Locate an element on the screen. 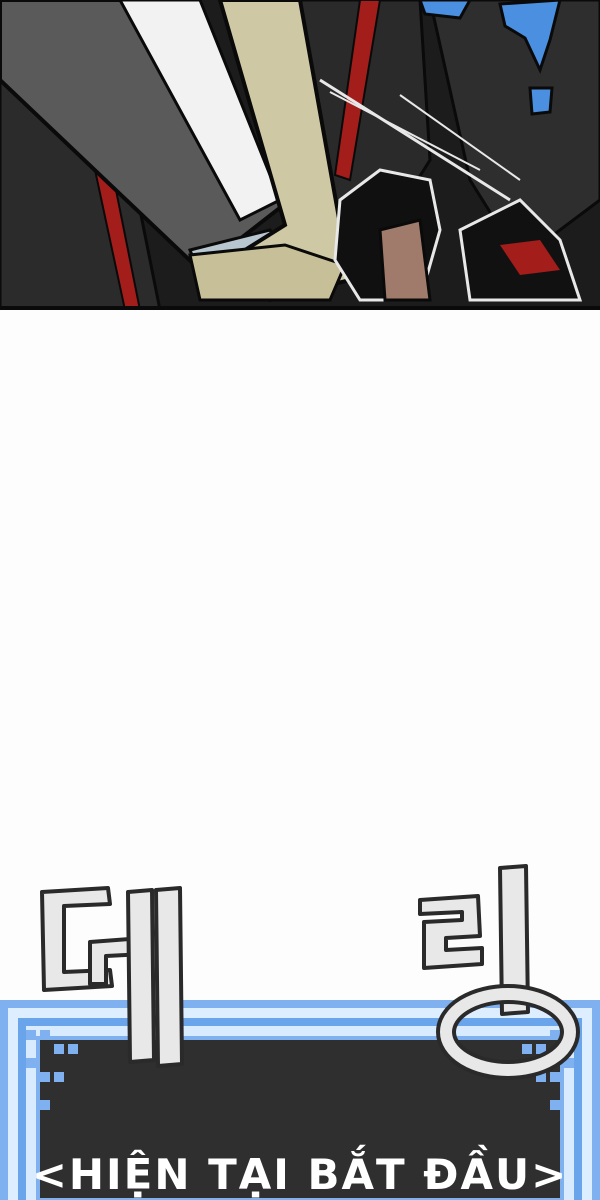 The height and width of the screenshot is (1200, 600). banner-title: <HIỆN TẠI BẮT ĐẦU> is located at coordinates (300, 1174).